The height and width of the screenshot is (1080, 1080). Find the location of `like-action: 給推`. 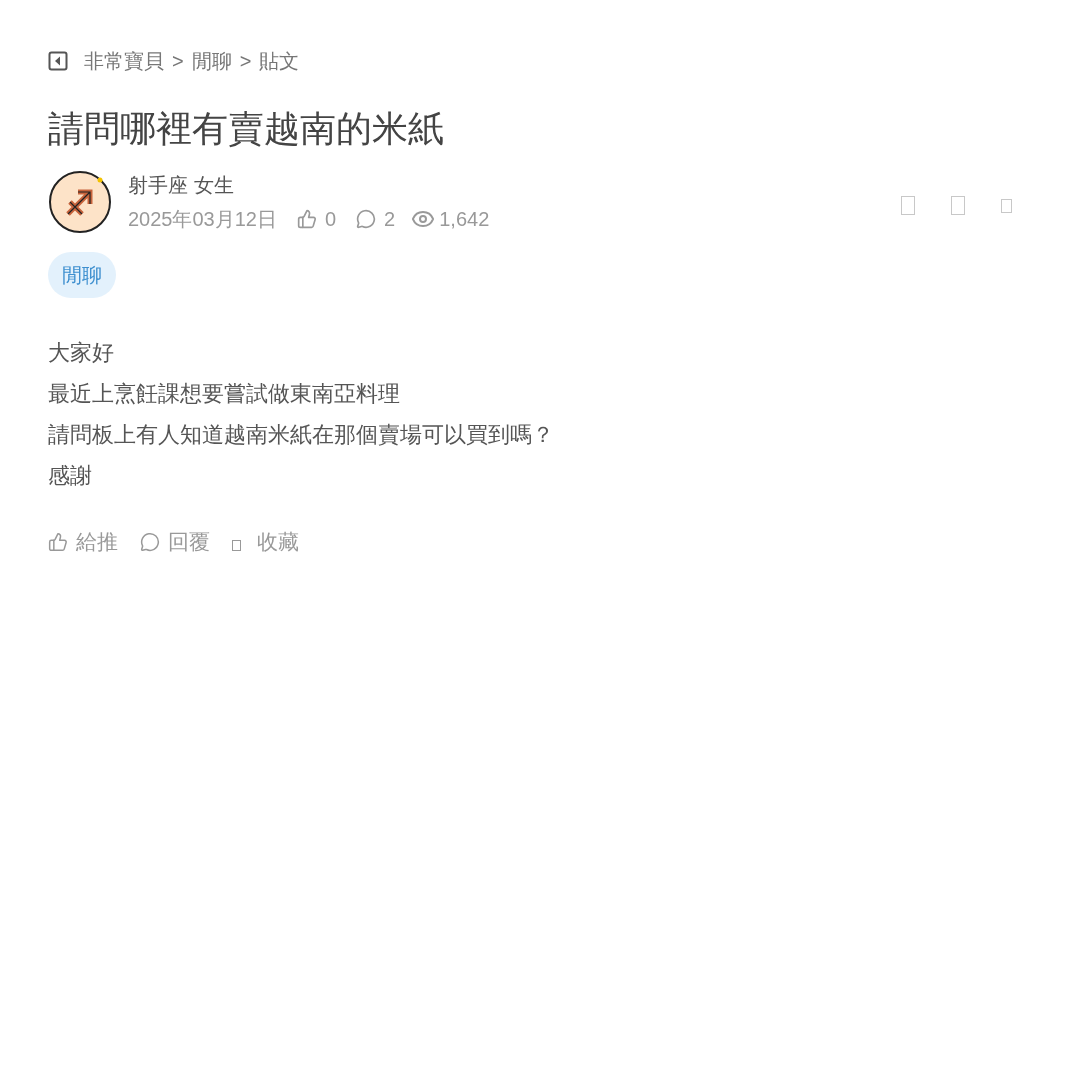

like-action: 給推 is located at coordinates (83, 542).